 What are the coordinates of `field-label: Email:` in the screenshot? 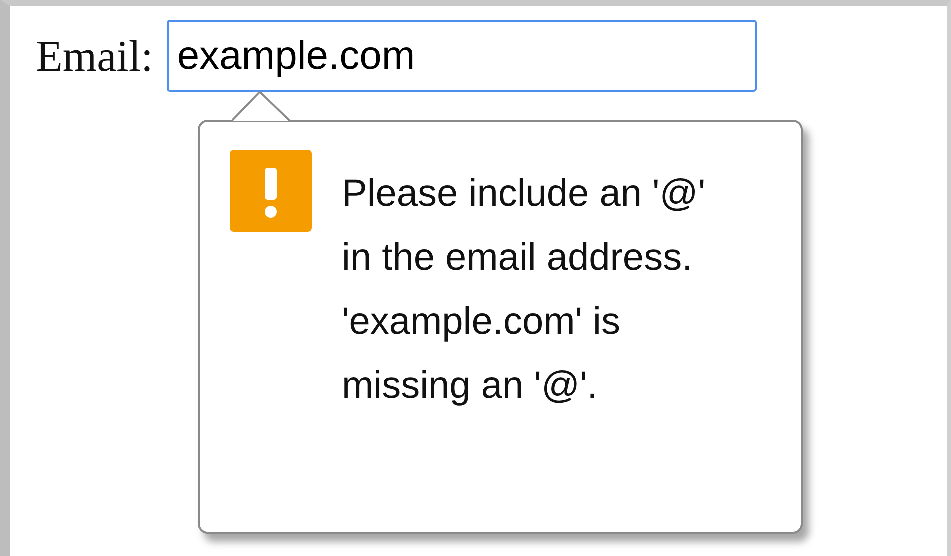 It's located at (95, 56).